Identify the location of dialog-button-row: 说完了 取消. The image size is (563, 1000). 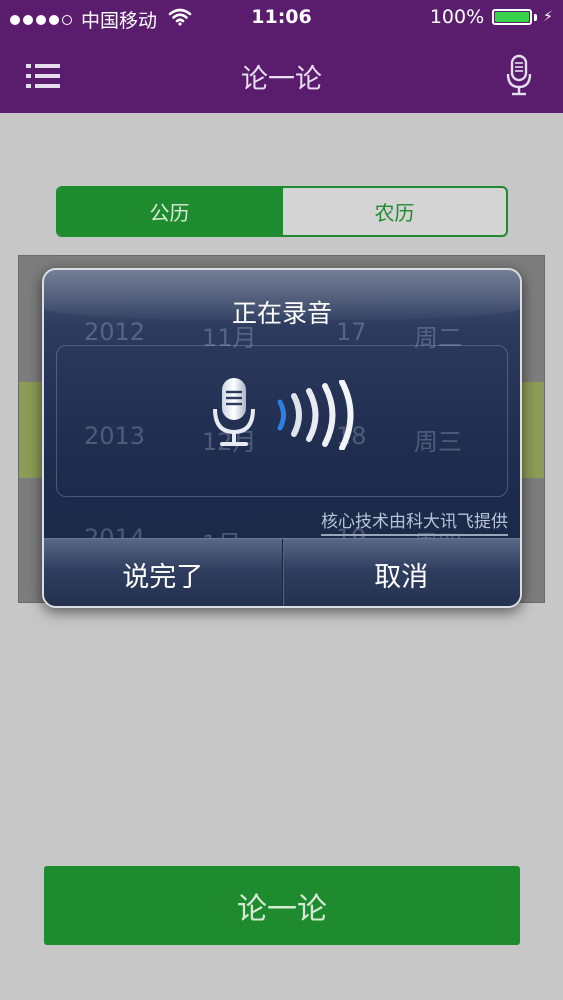
(282, 572).